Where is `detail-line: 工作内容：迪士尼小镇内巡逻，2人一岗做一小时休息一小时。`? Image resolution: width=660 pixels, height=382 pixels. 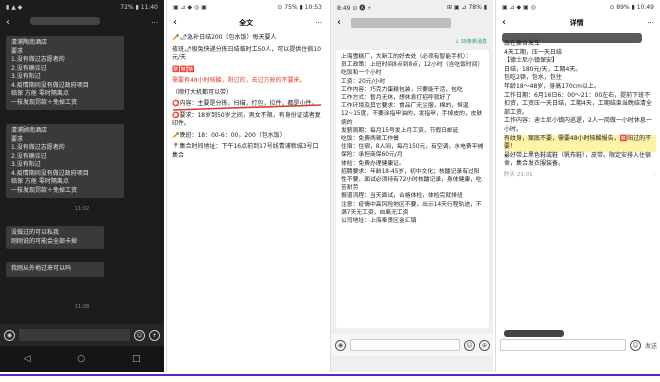
detail-line: 工作内容：迪士尼小镇内巡逻，2人一岗做一小时休息一小时。 is located at coordinates (578, 125).